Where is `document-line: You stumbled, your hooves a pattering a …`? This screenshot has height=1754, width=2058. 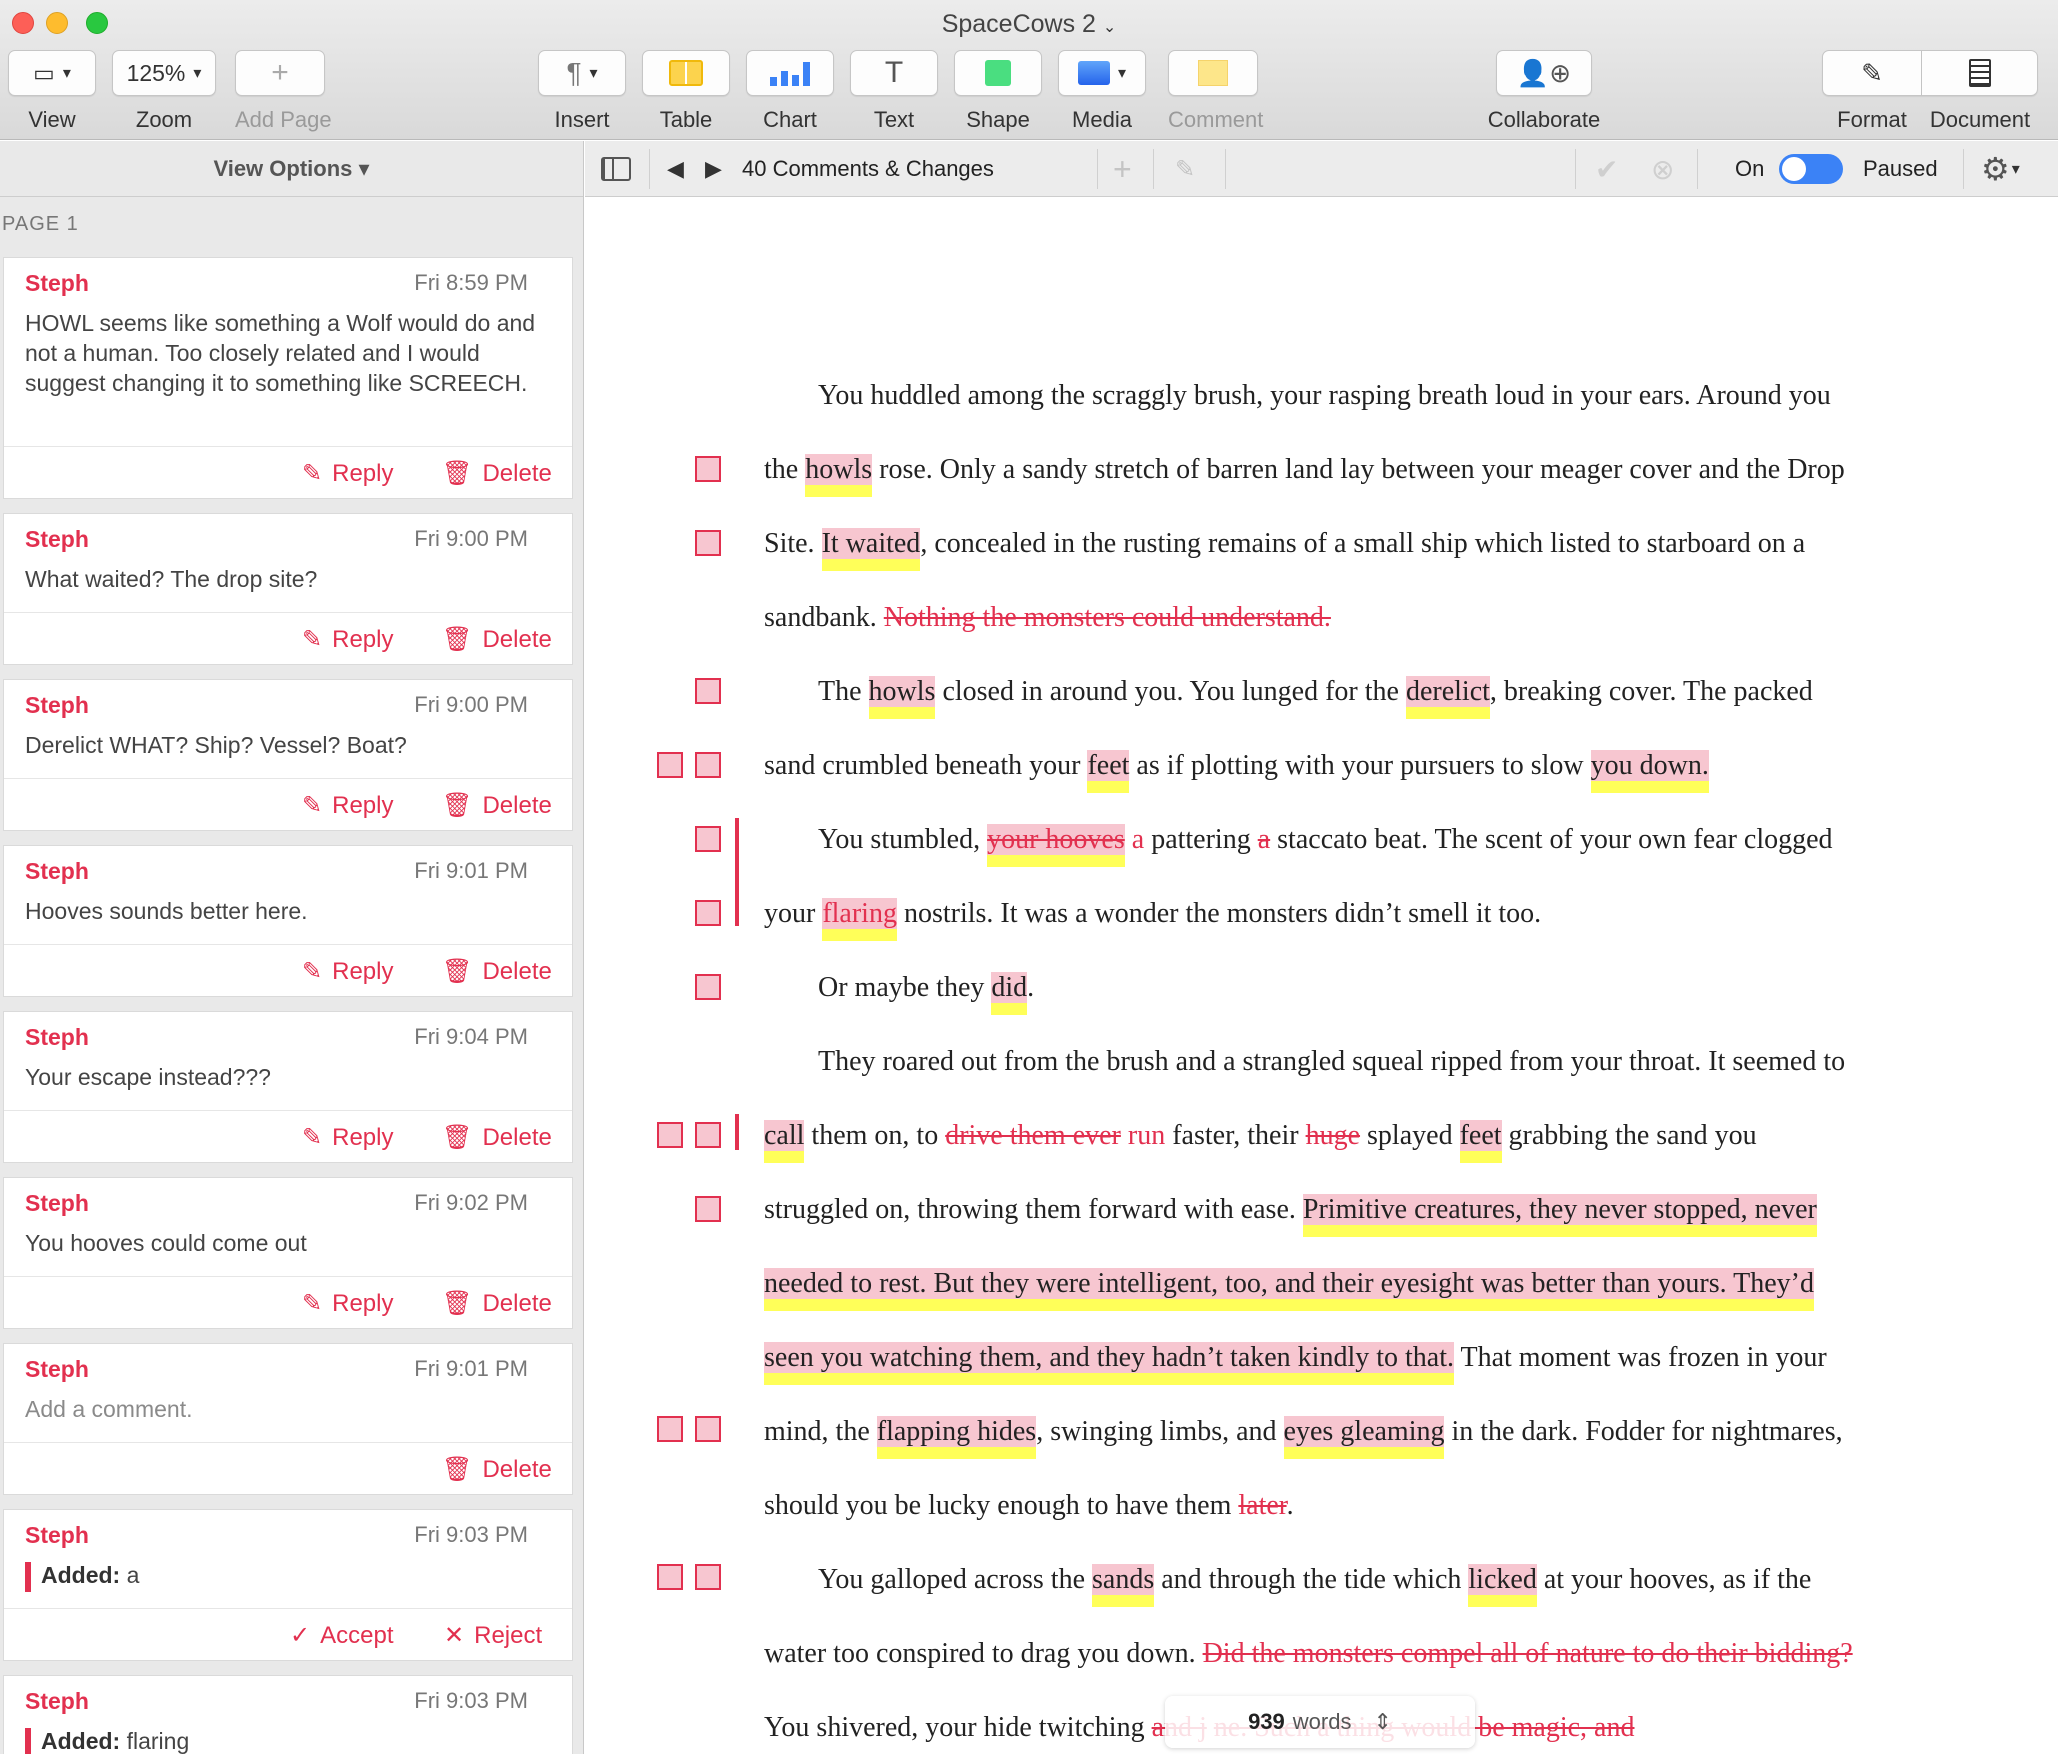
document-line: You stumbled, your hooves a pattering a … is located at coordinates (1325, 840).